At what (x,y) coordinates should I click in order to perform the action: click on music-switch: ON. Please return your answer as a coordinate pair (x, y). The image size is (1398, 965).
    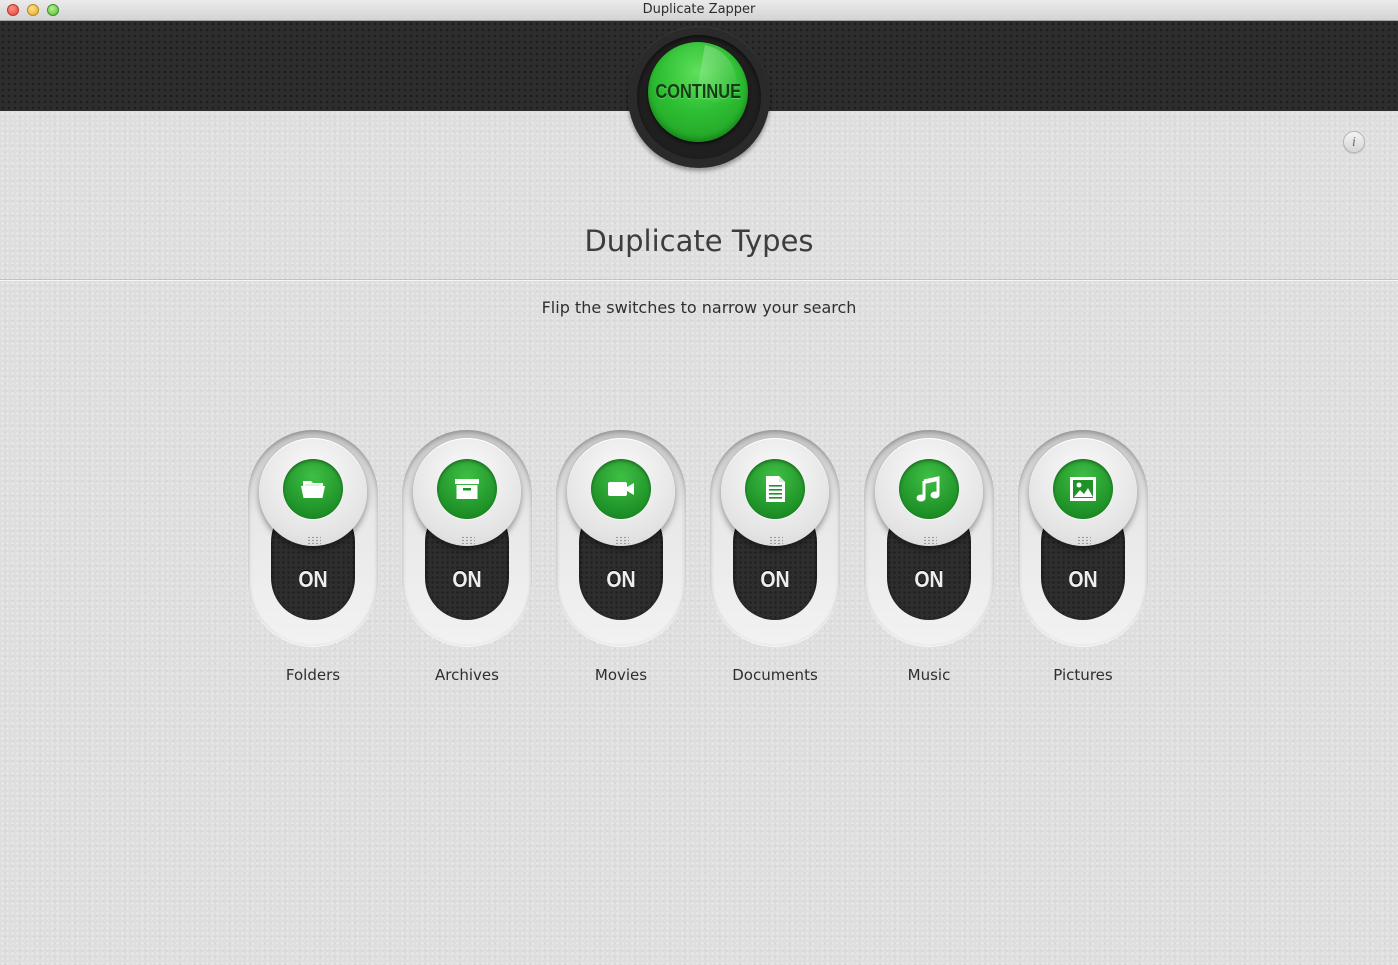
    Looking at the image, I should click on (929, 538).